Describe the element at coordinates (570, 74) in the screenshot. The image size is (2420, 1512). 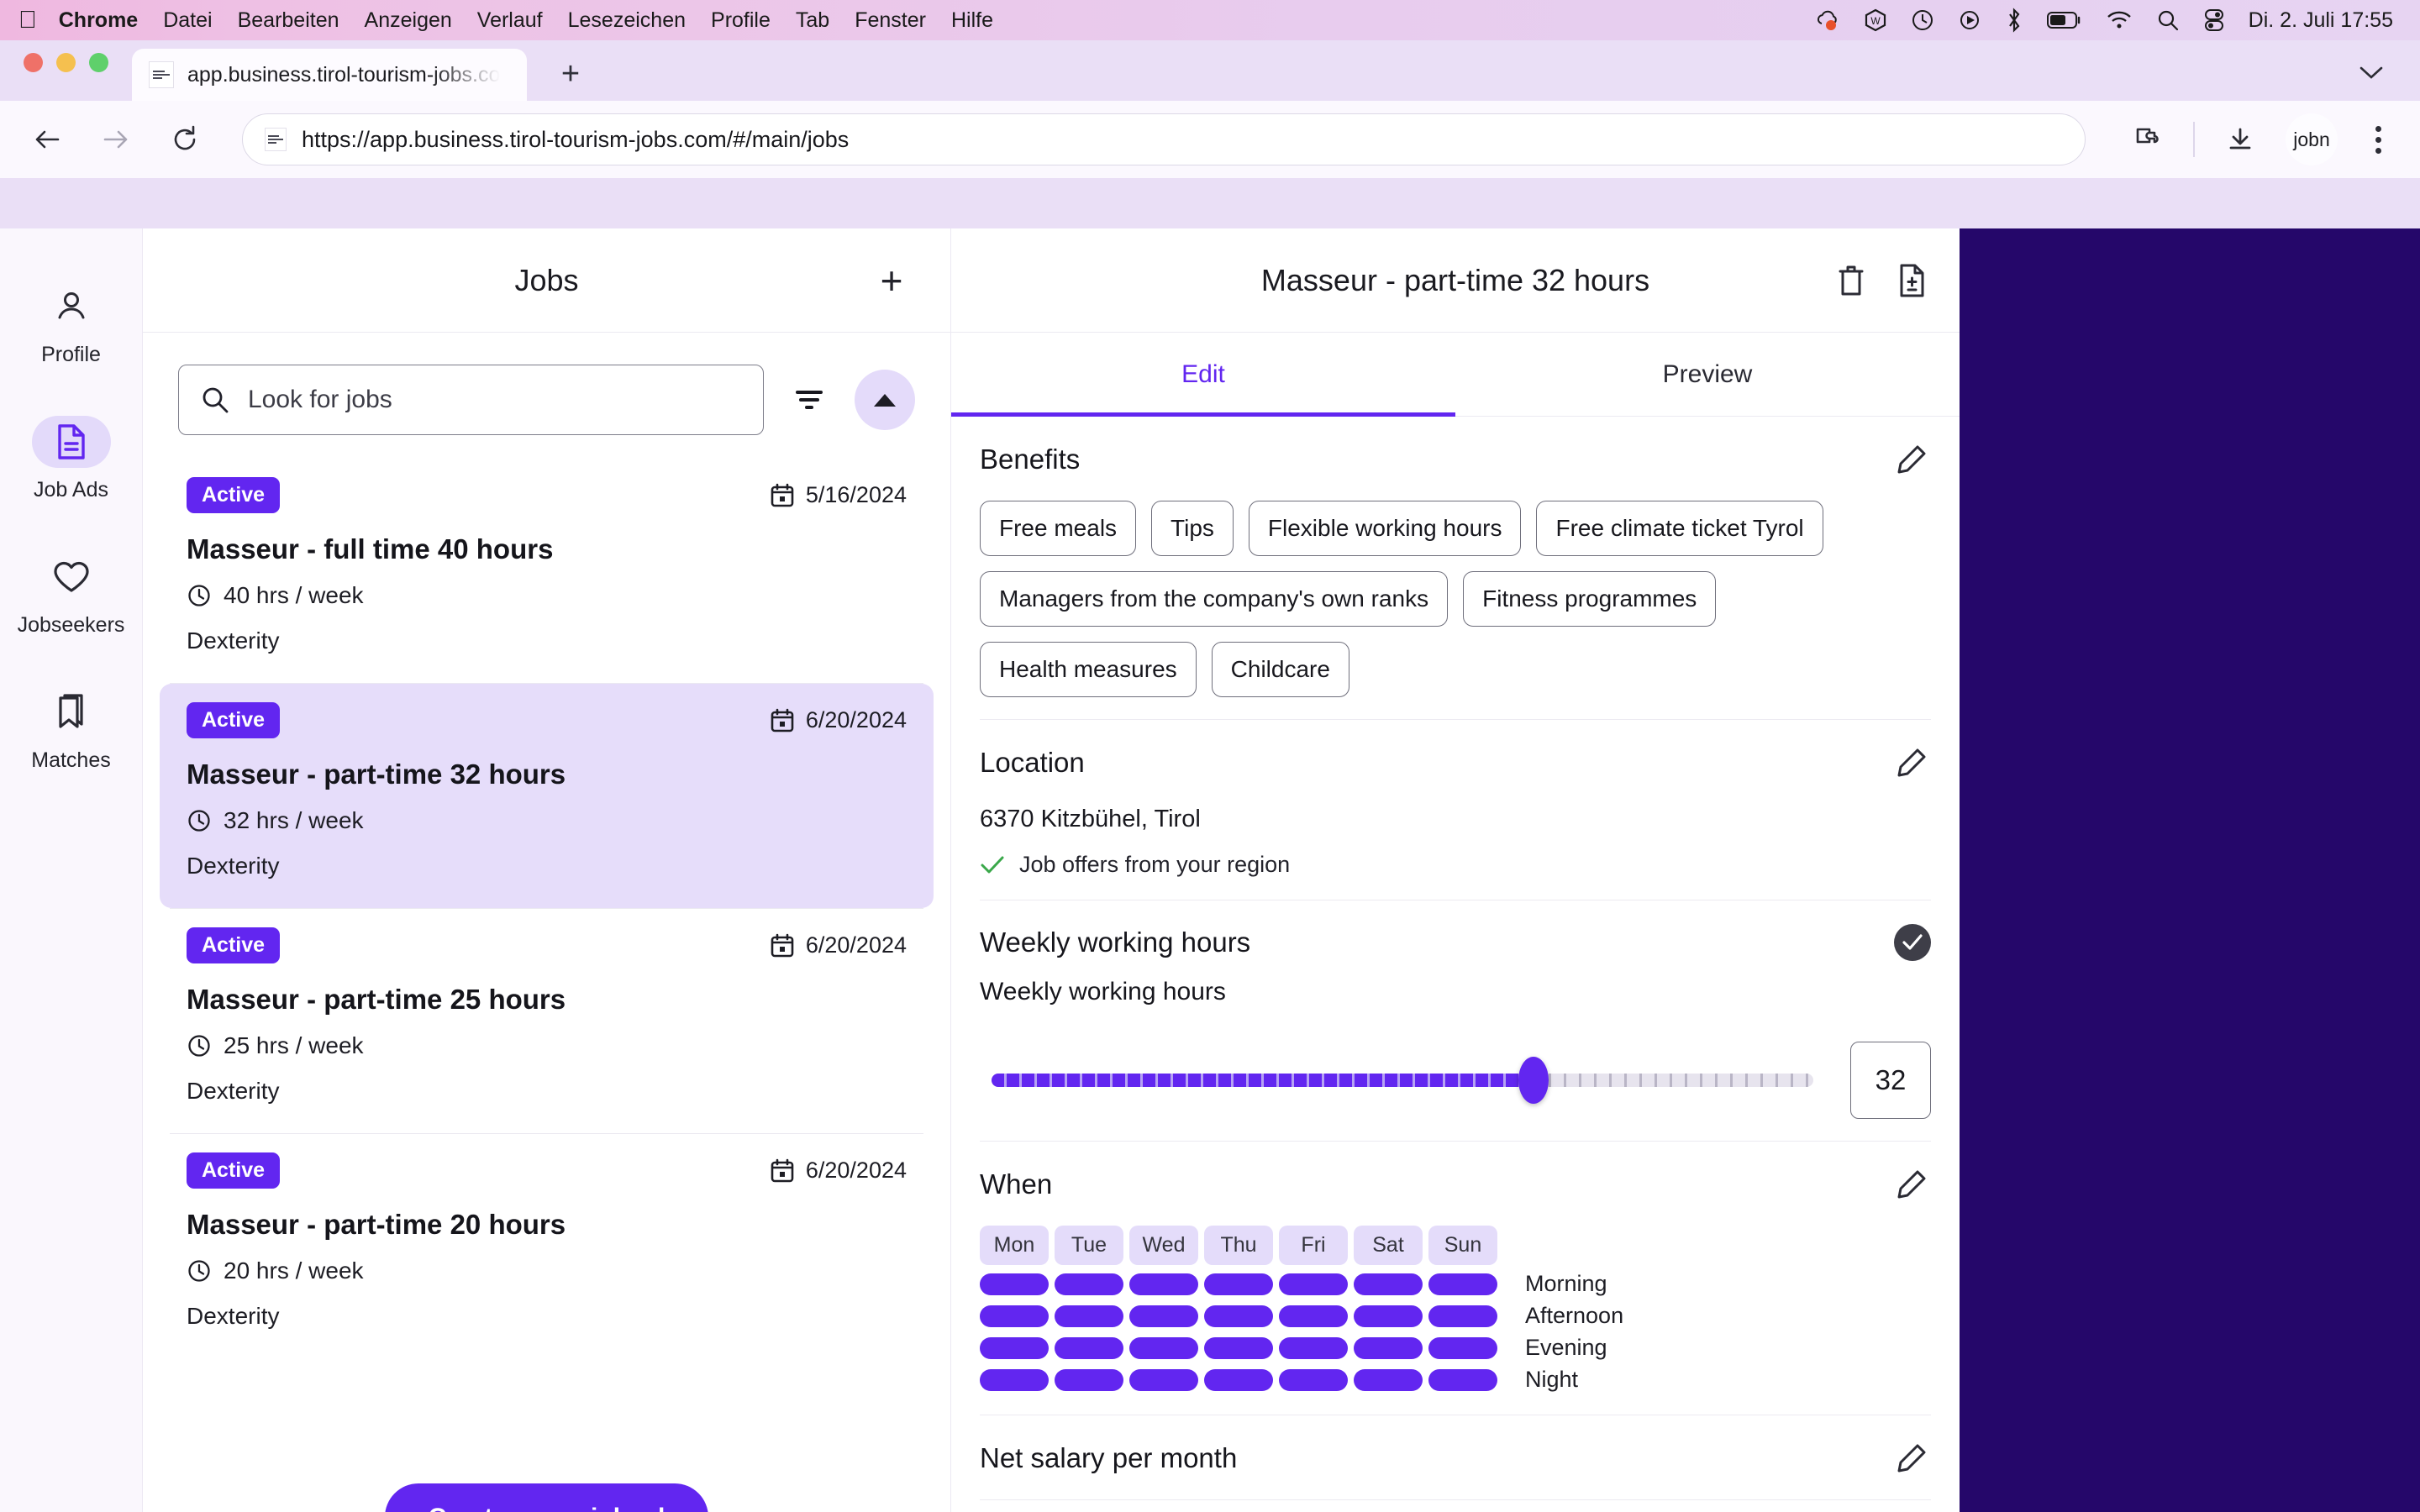
I see `new-tab-button: +` at that location.